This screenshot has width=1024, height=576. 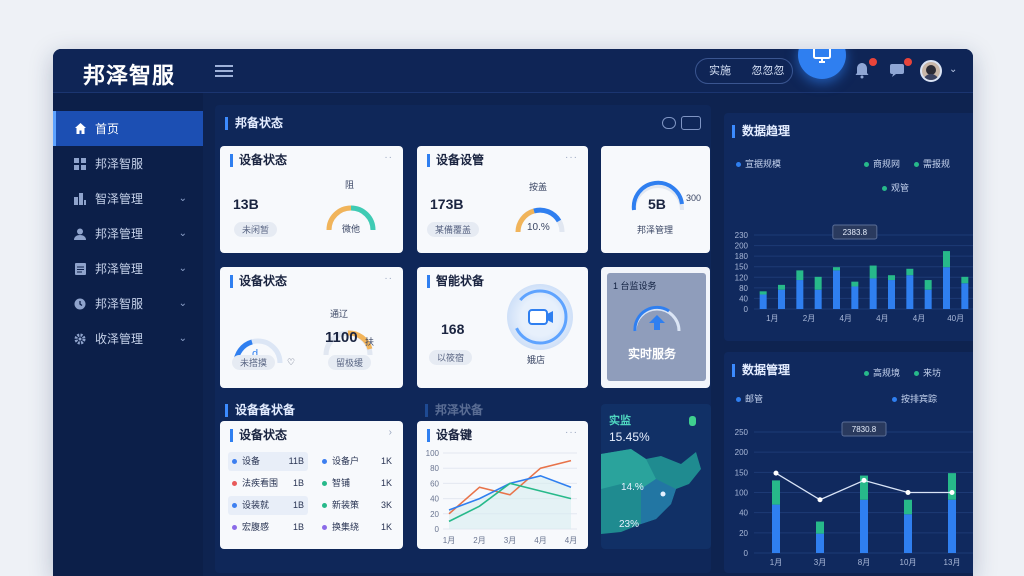 What do you see at coordinates (434, 499) in the screenshot?
I see `y-tick-label: 40` at bounding box center [434, 499].